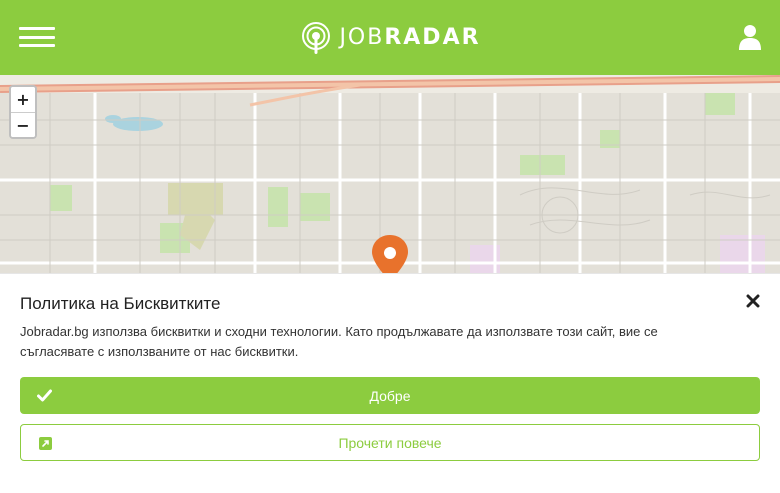 The image size is (780, 493). I want to click on read-more-button: Прочети повече, so click(390, 442).